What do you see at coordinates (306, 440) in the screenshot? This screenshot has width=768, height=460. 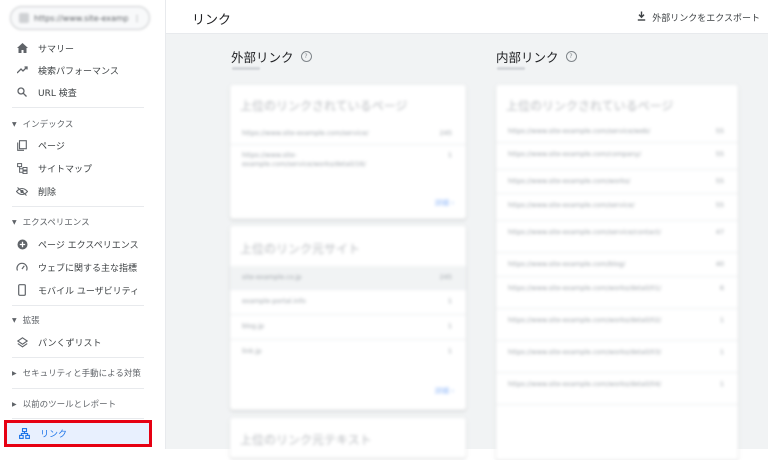 I see `card-title: 上位のリンク元テキスト` at bounding box center [306, 440].